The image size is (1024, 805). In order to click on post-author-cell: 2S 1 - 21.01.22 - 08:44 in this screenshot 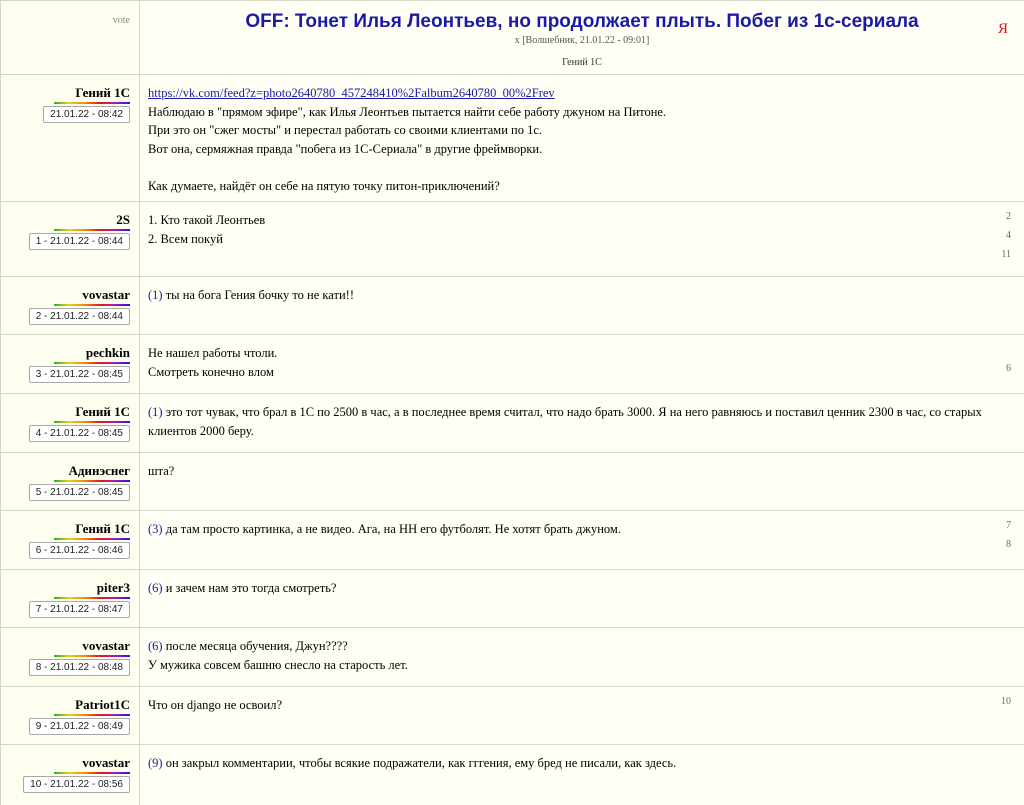, I will do `click(70, 239)`.